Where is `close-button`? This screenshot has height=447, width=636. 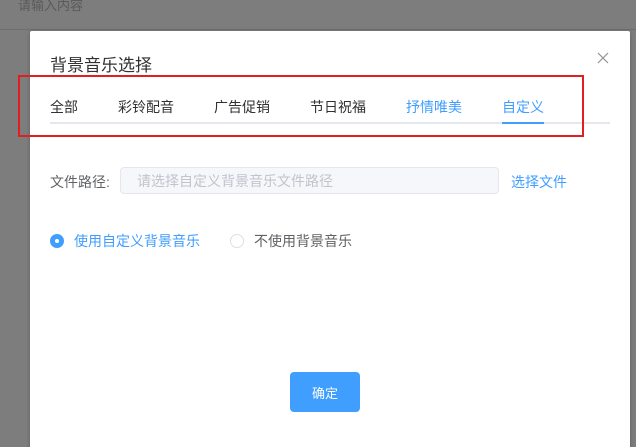 close-button is located at coordinates (603, 58).